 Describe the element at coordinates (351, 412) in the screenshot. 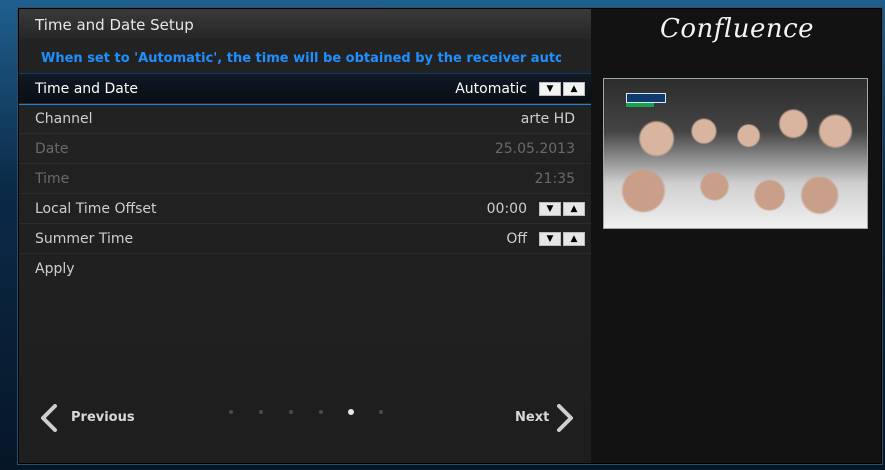

I see `page-dot-active` at that location.